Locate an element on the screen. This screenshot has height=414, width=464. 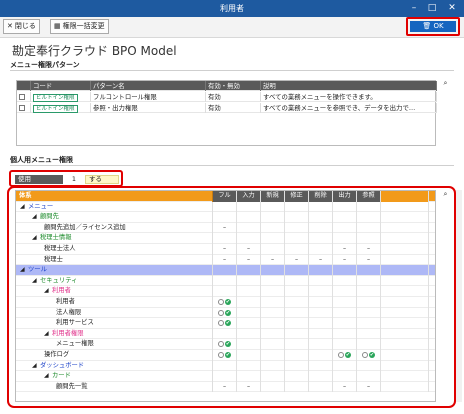
tree-row: 顧問先追加／ライセンス追加 – is located at coordinates (225, 228).